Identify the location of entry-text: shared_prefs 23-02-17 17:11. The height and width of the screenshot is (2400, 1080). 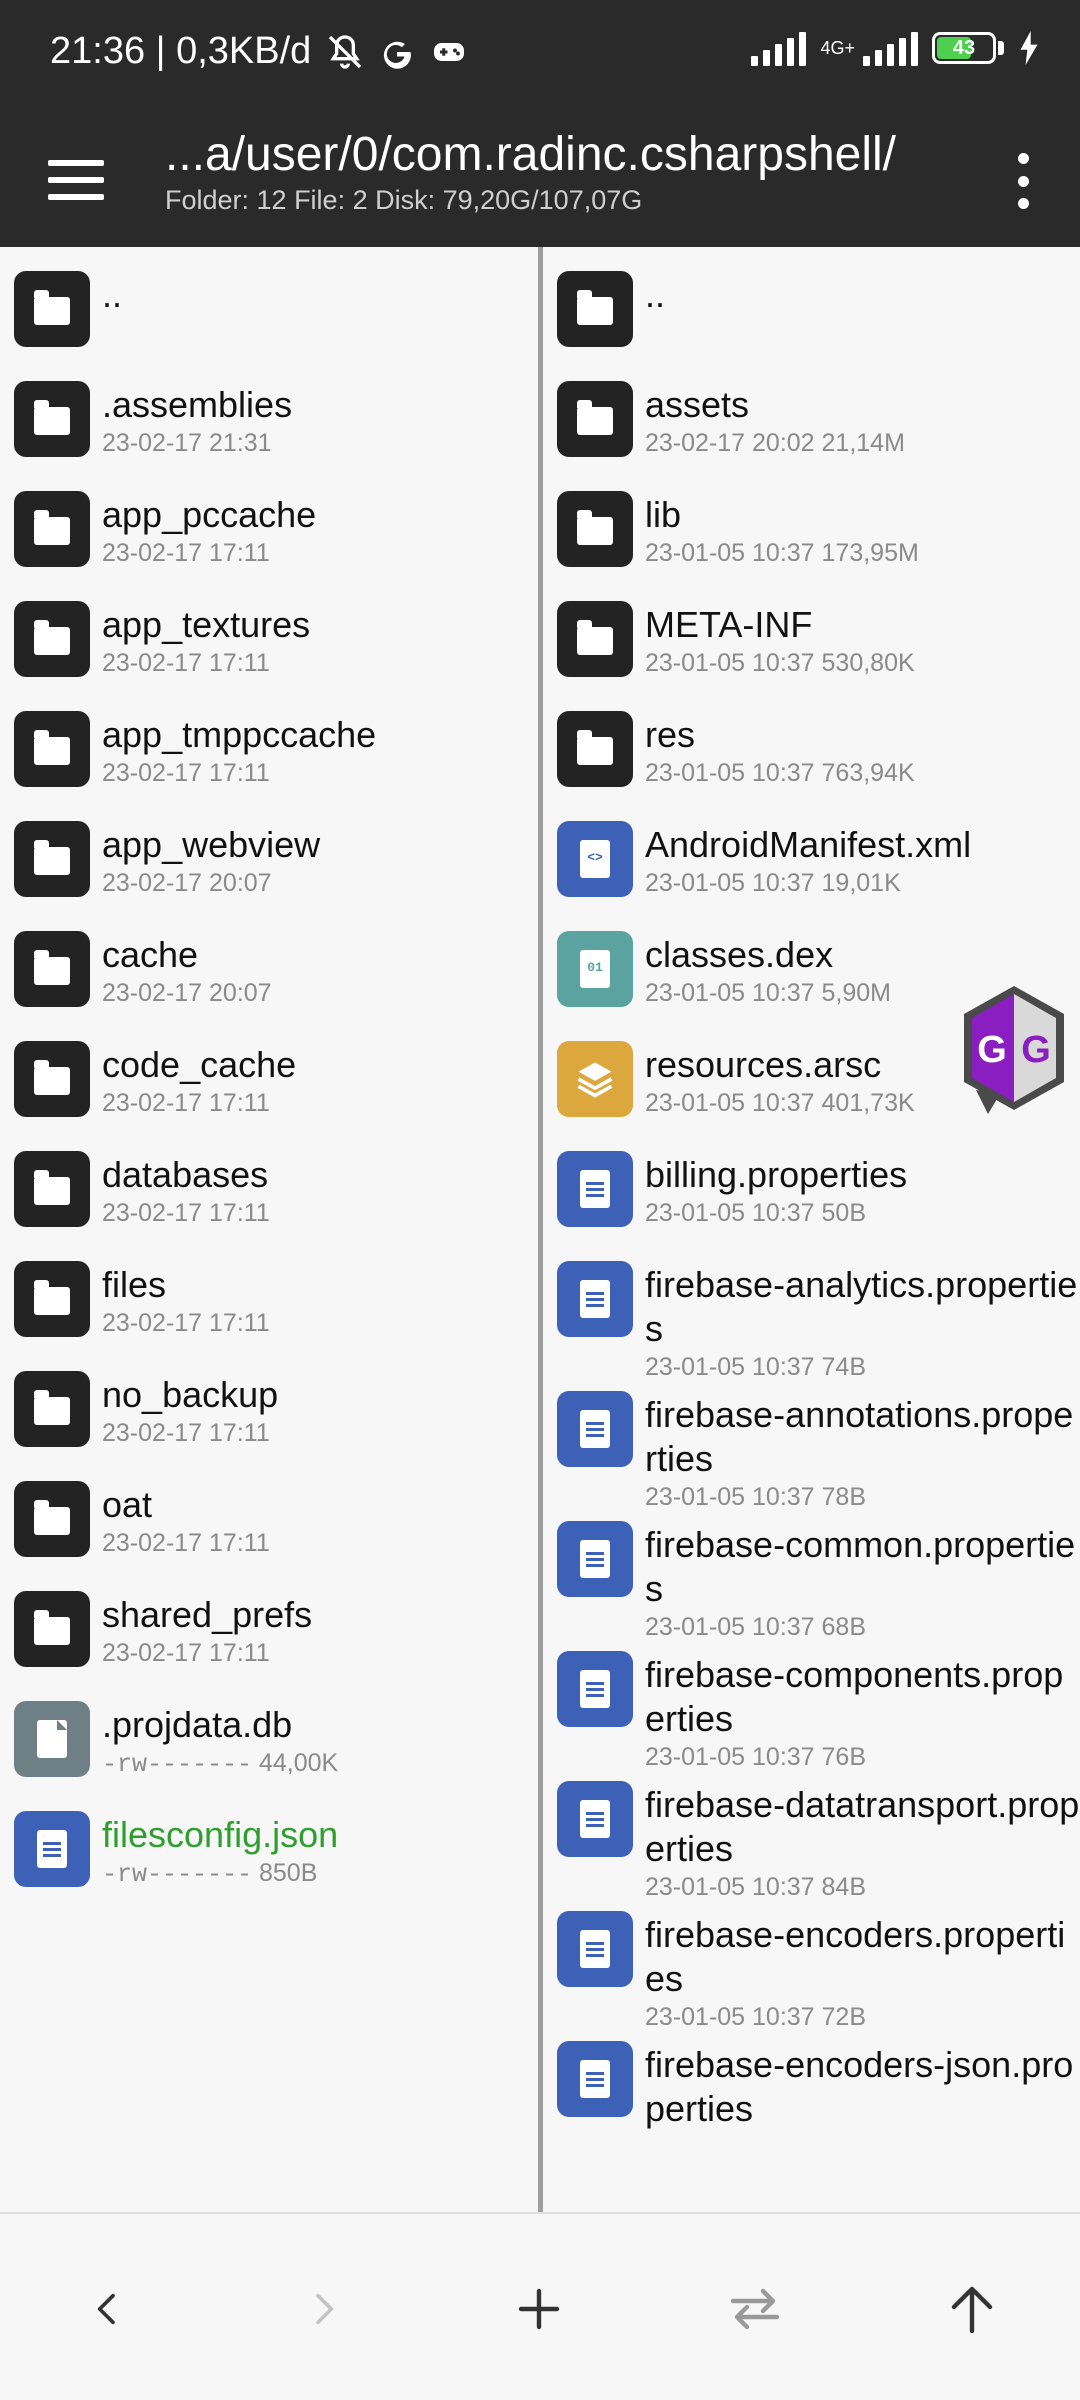
(207, 1626).